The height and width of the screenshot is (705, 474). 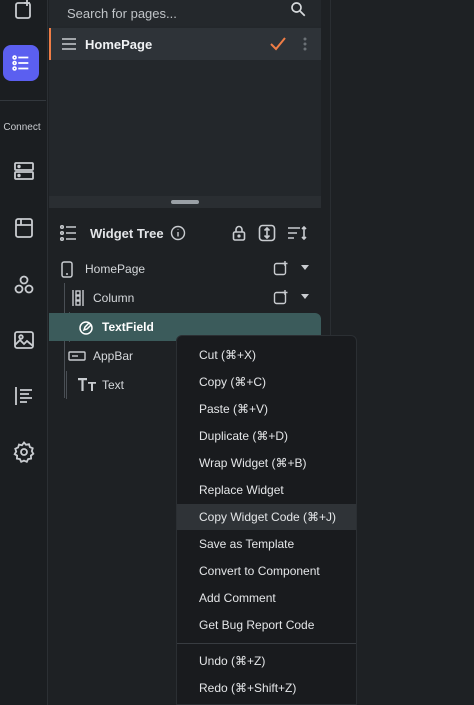 What do you see at coordinates (23, 100) in the screenshot?
I see `rail-divider` at bounding box center [23, 100].